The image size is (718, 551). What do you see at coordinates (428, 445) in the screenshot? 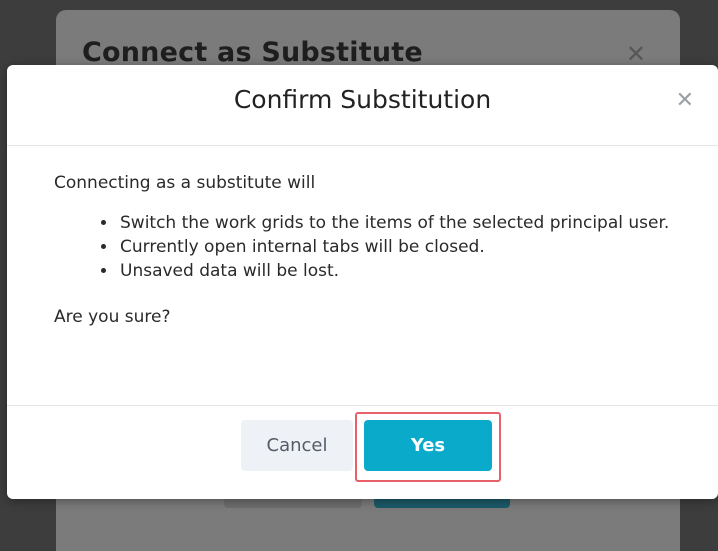
I see `yes-button: Yes` at bounding box center [428, 445].